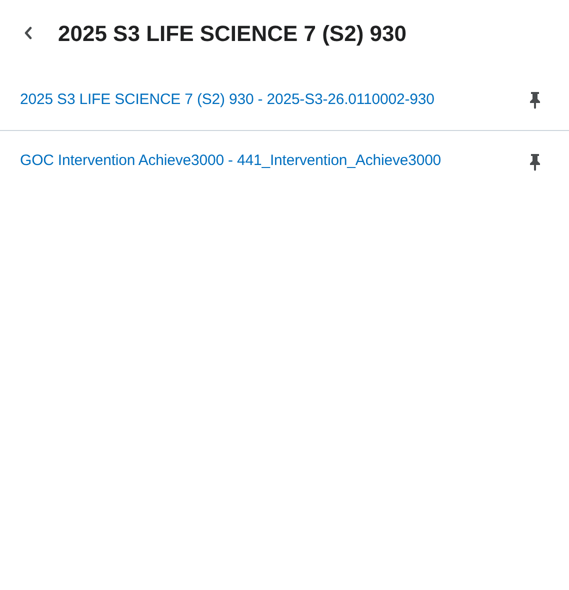  What do you see at coordinates (28, 33) in the screenshot?
I see `back-icon` at bounding box center [28, 33].